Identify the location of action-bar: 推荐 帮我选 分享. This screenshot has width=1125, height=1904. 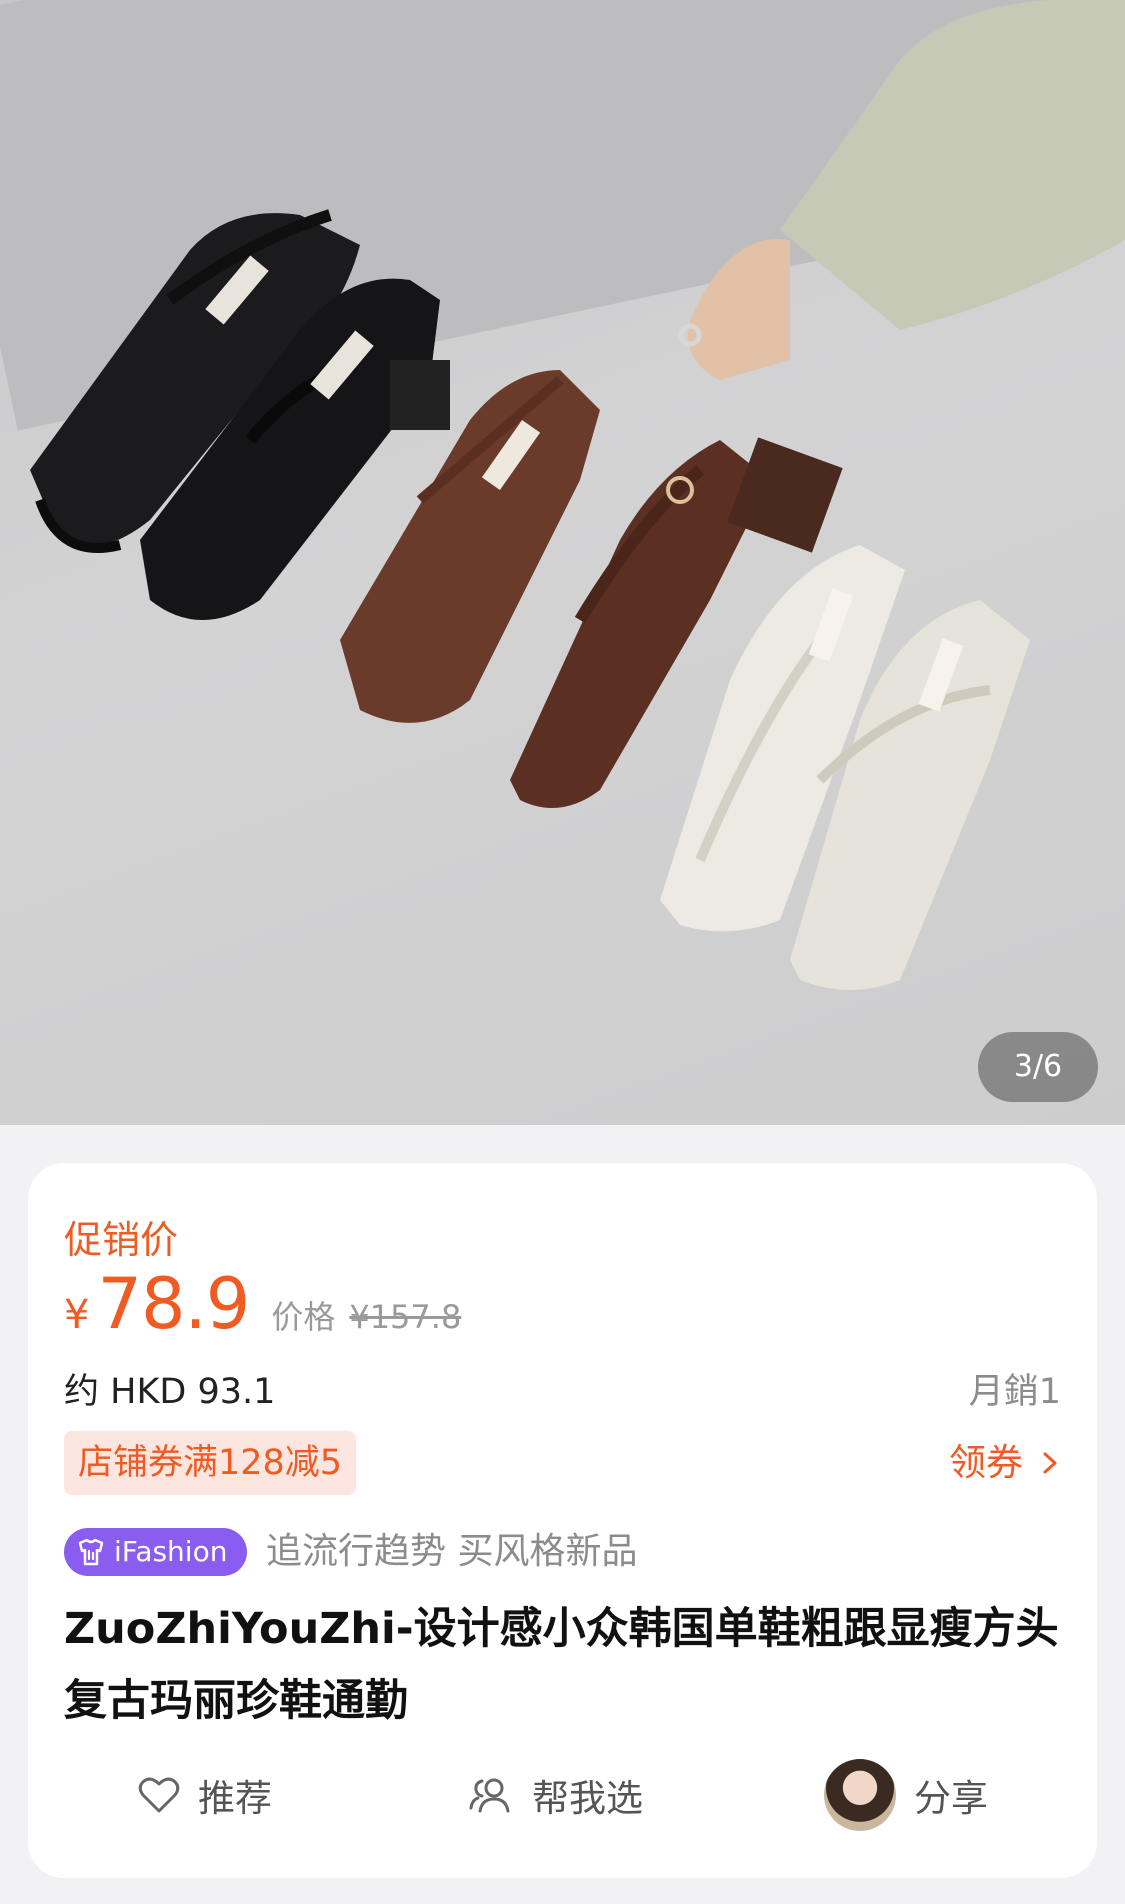
(562, 1795).